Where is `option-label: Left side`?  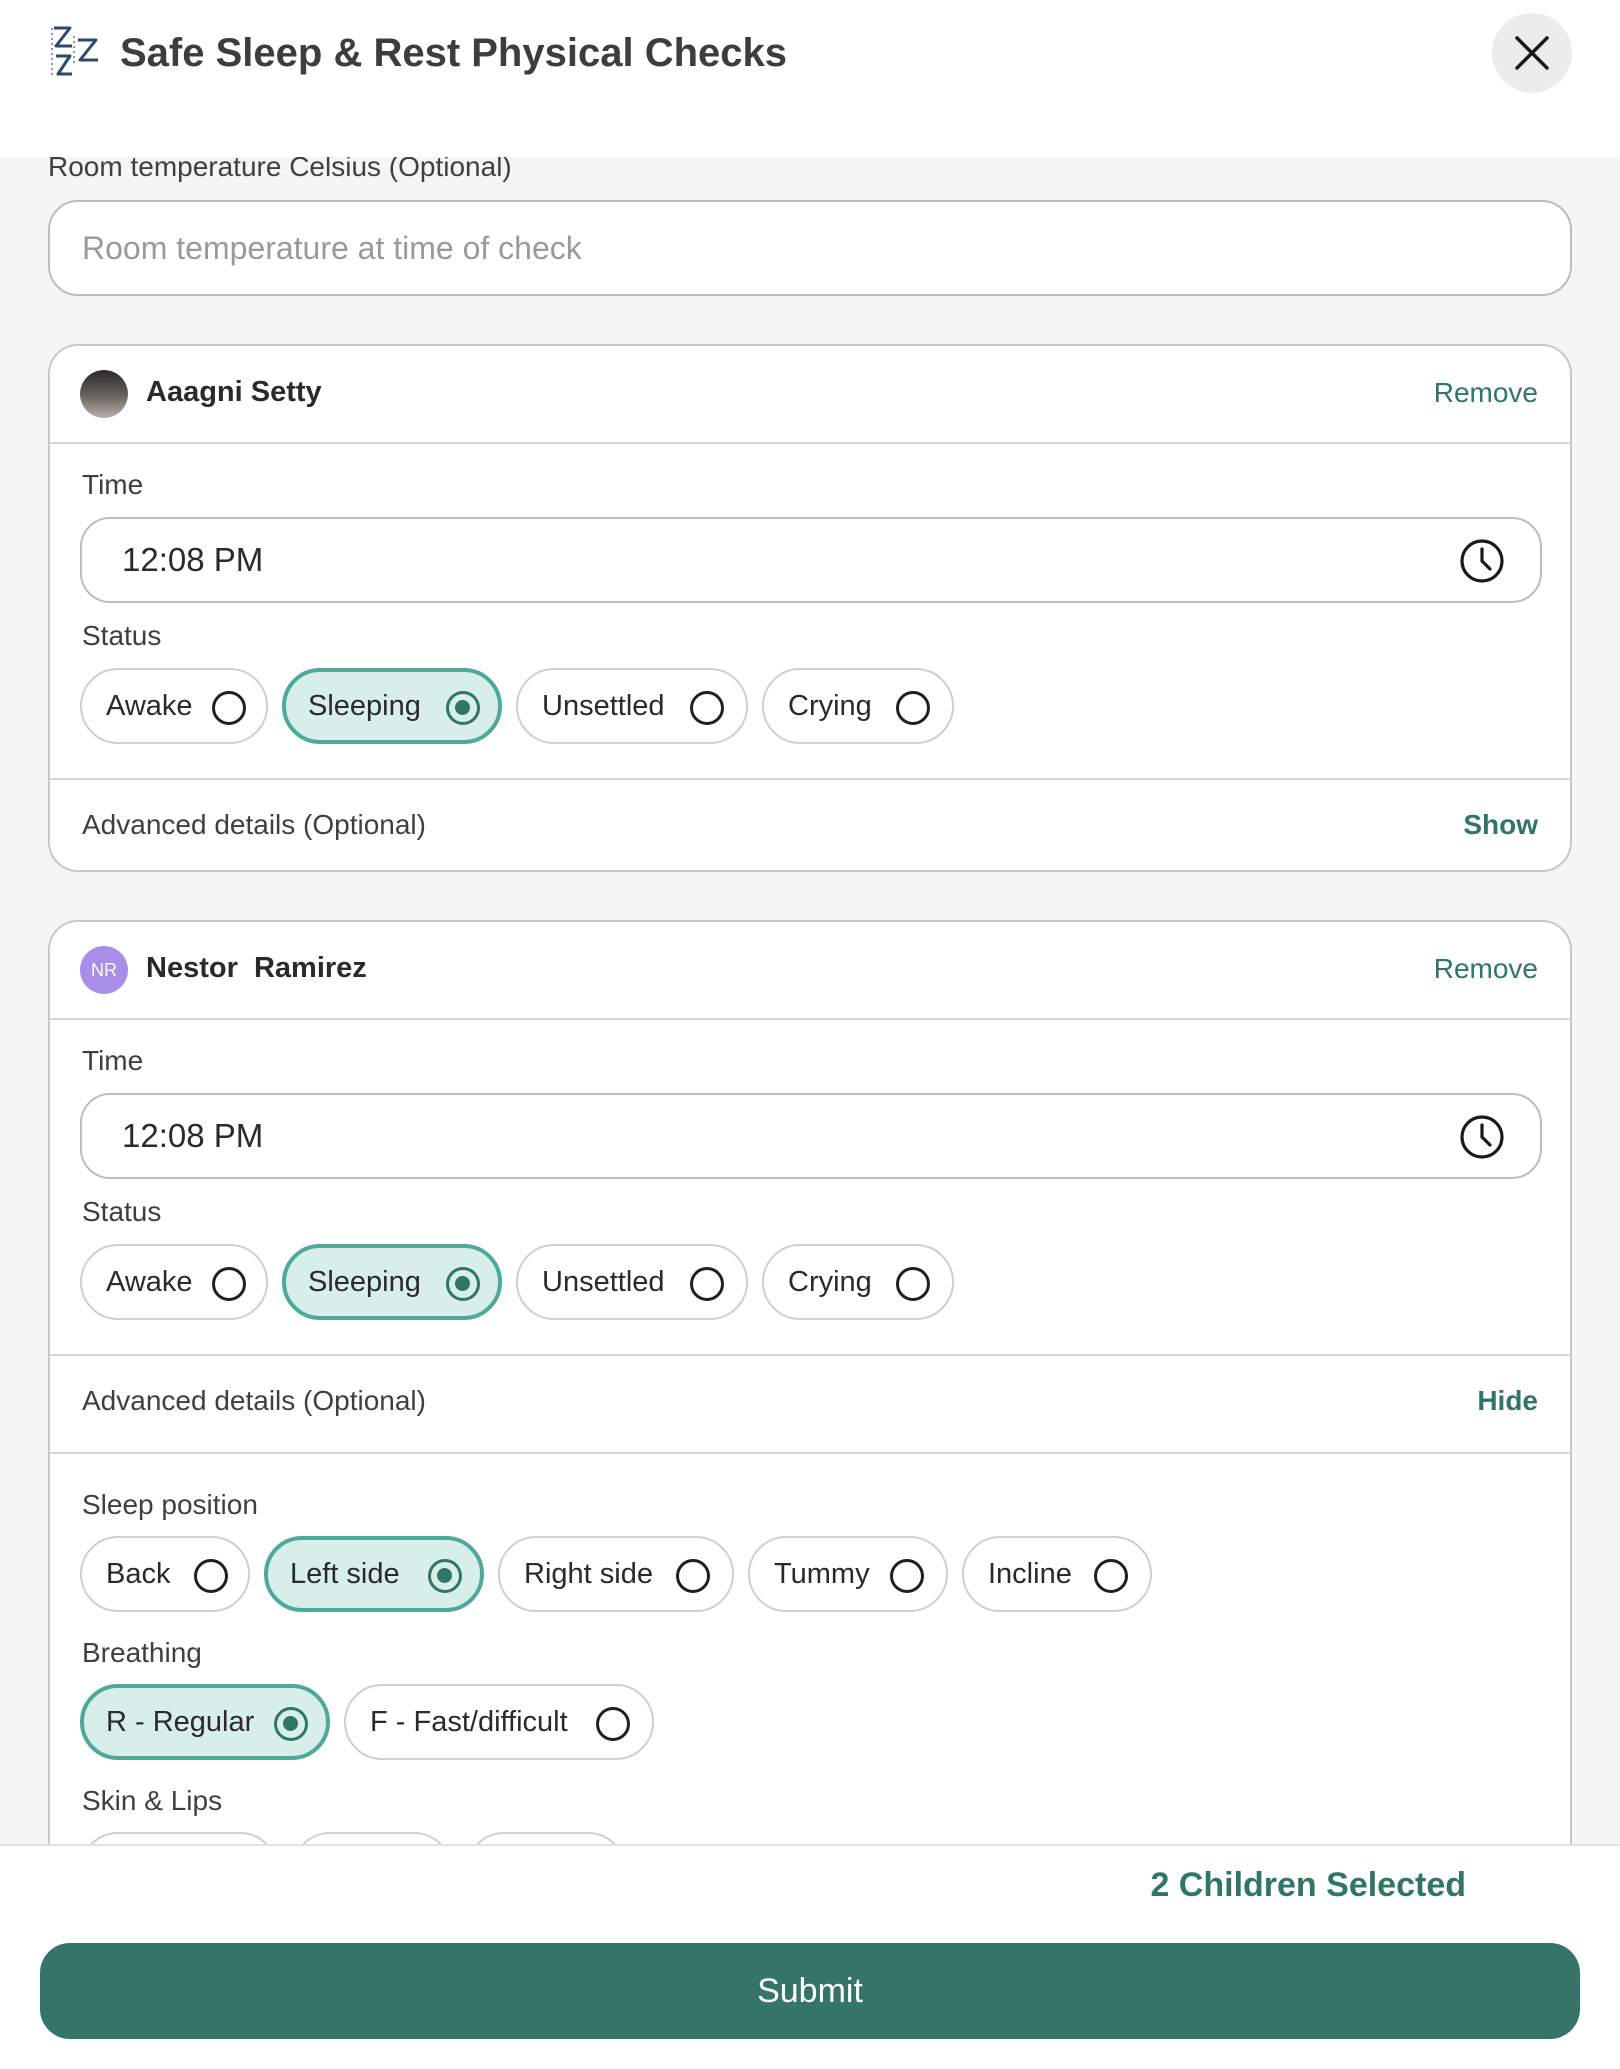 option-label: Left side is located at coordinates (345, 1573).